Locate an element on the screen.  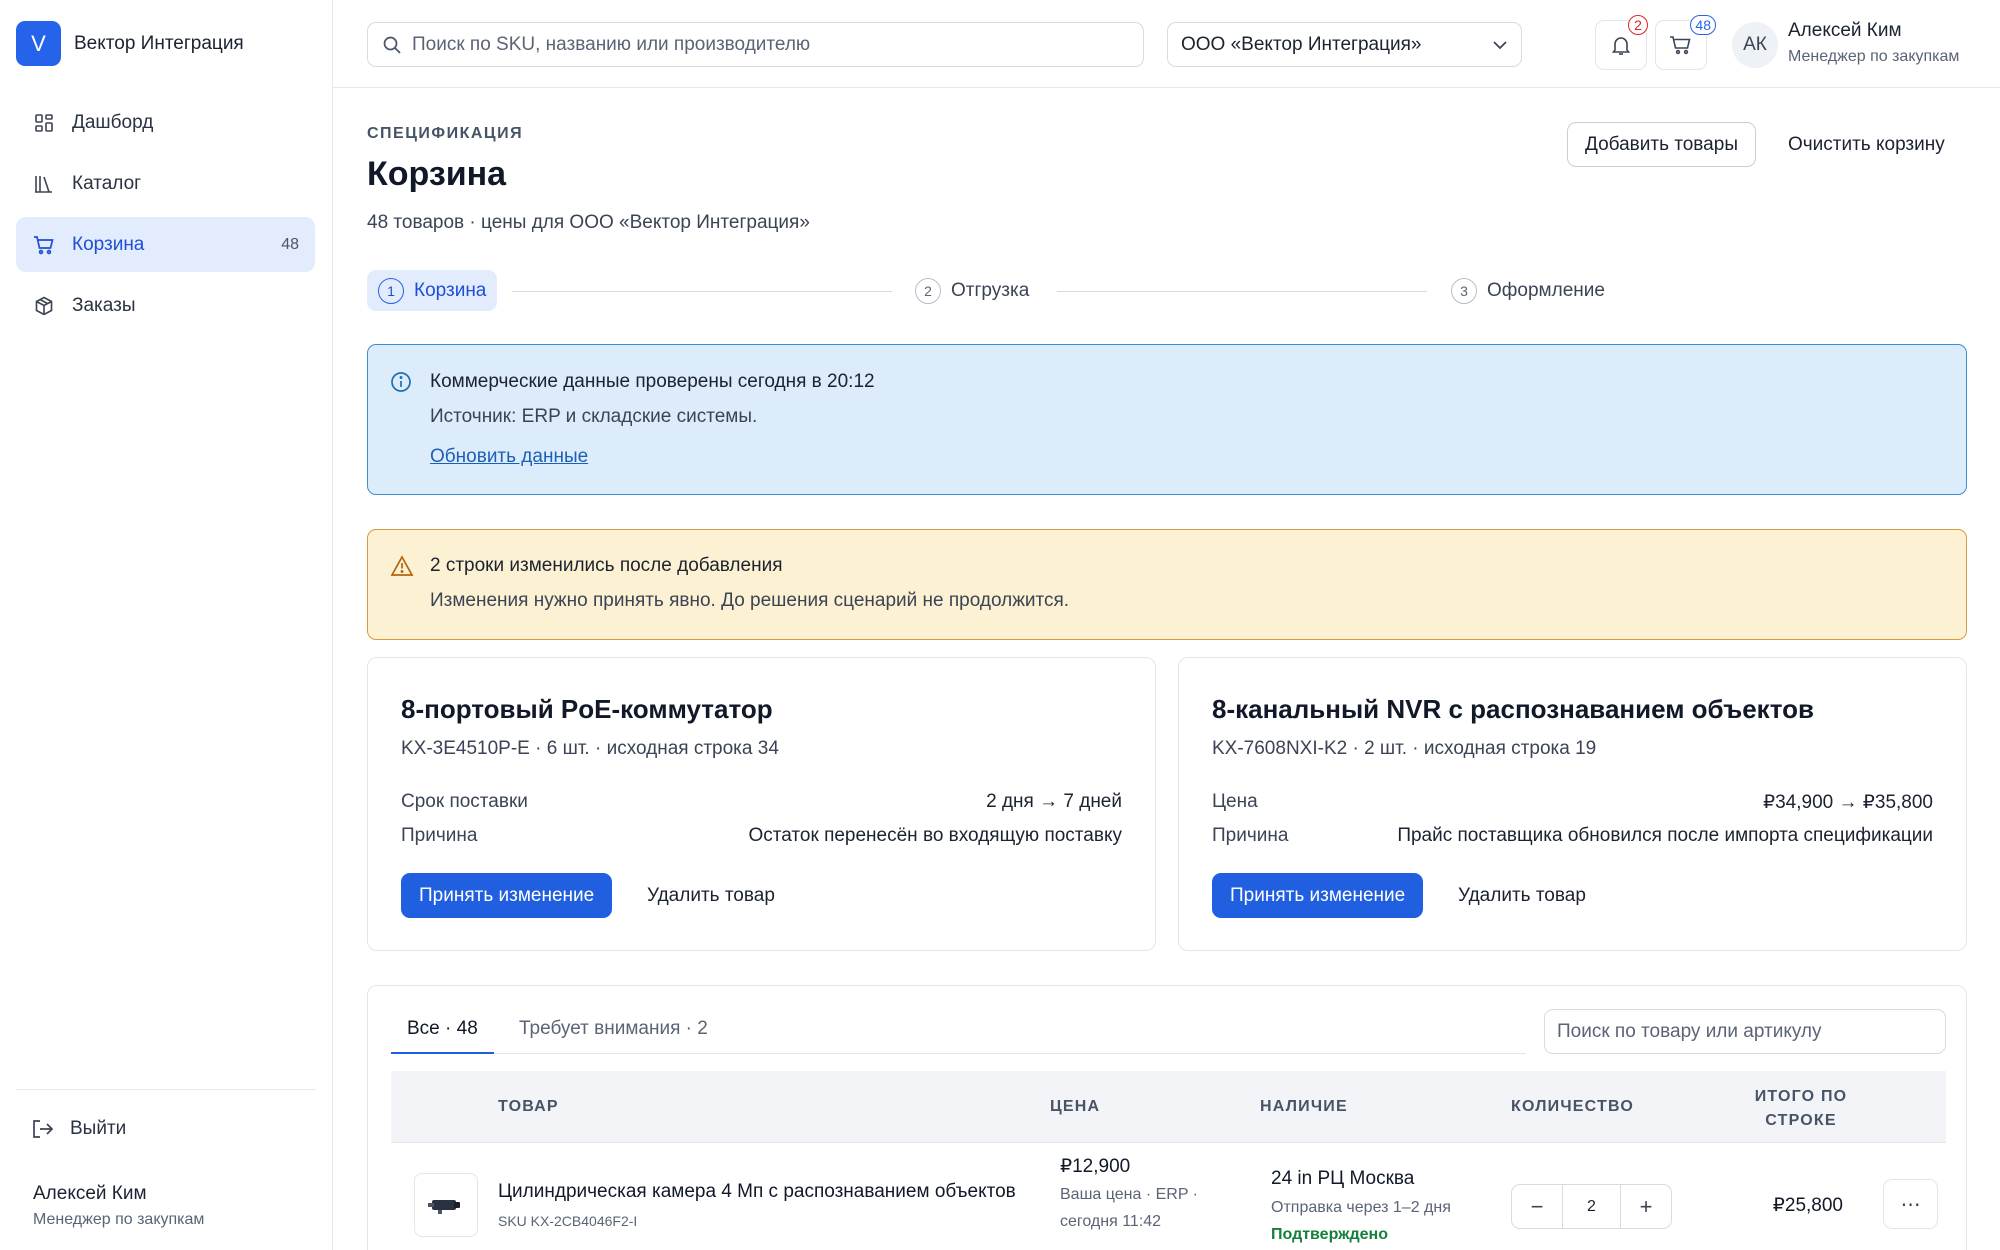
change-row: Срок поставки 2 дня → 7 дней is located at coordinates (761, 802).